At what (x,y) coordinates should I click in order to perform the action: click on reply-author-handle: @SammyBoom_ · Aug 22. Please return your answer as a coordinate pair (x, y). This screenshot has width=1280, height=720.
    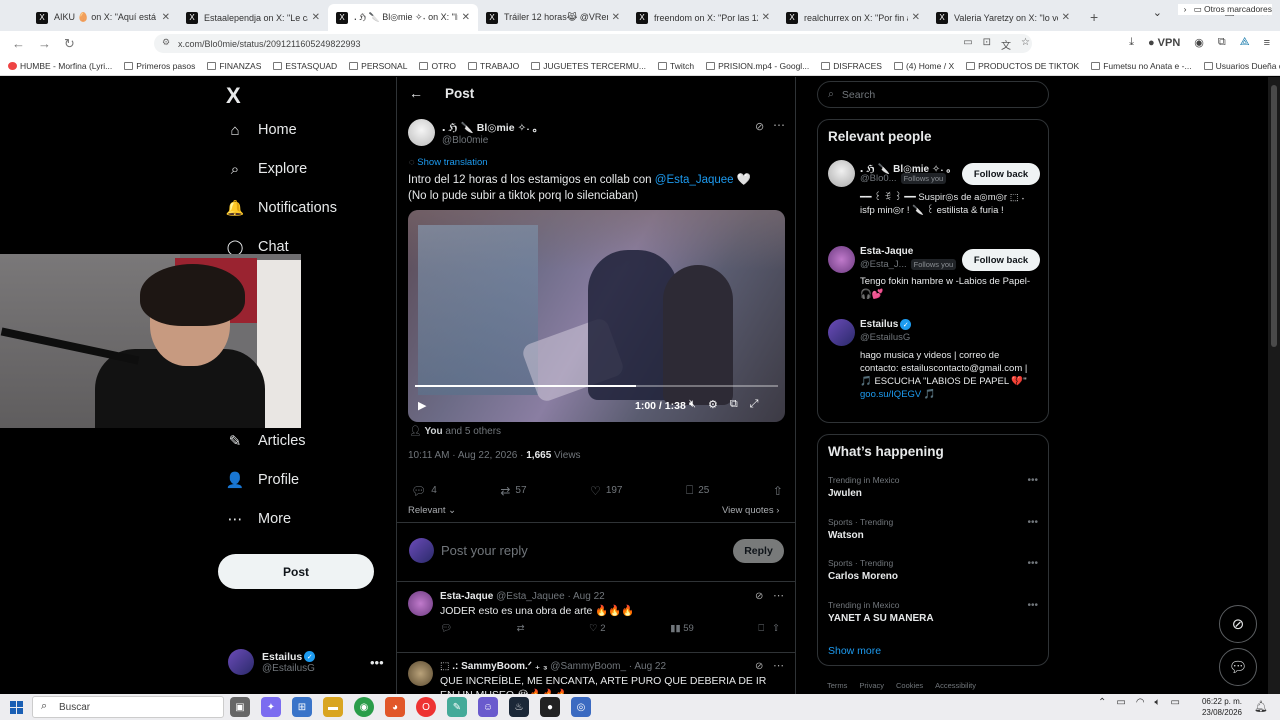
    Looking at the image, I should click on (608, 666).